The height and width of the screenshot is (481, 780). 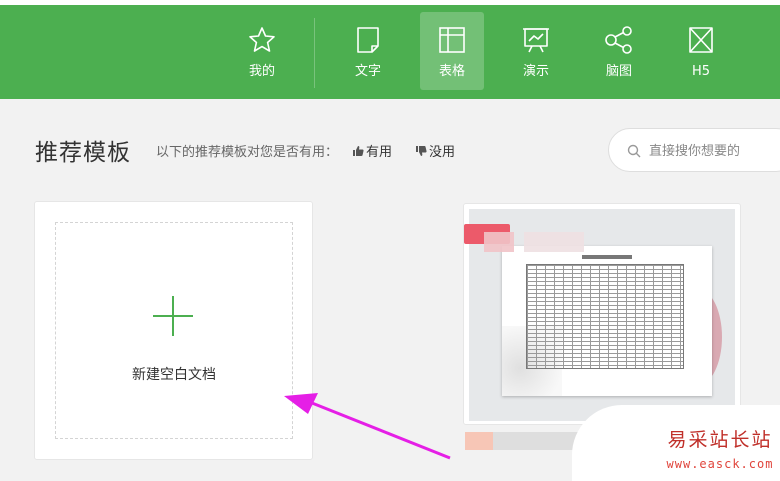 I want to click on nav-label: 文字, so click(x=367, y=71).